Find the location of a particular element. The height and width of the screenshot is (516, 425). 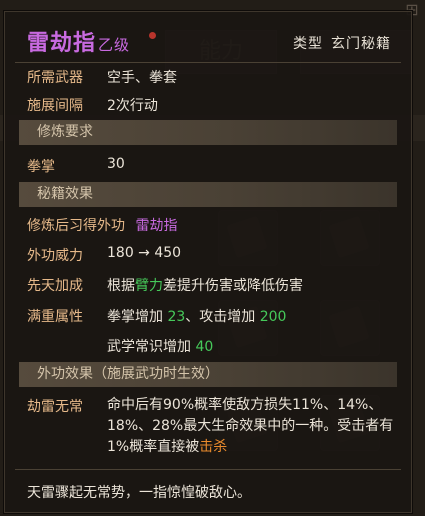

notification-dot is located at coordinates (152, 35).